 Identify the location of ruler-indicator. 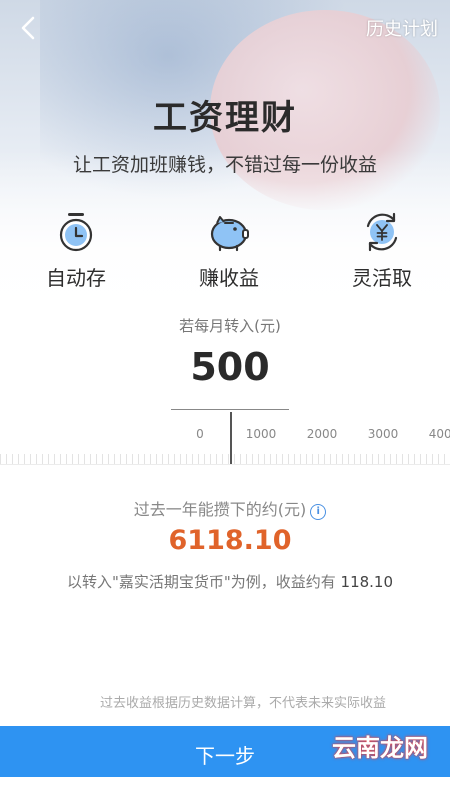
(231, 438).